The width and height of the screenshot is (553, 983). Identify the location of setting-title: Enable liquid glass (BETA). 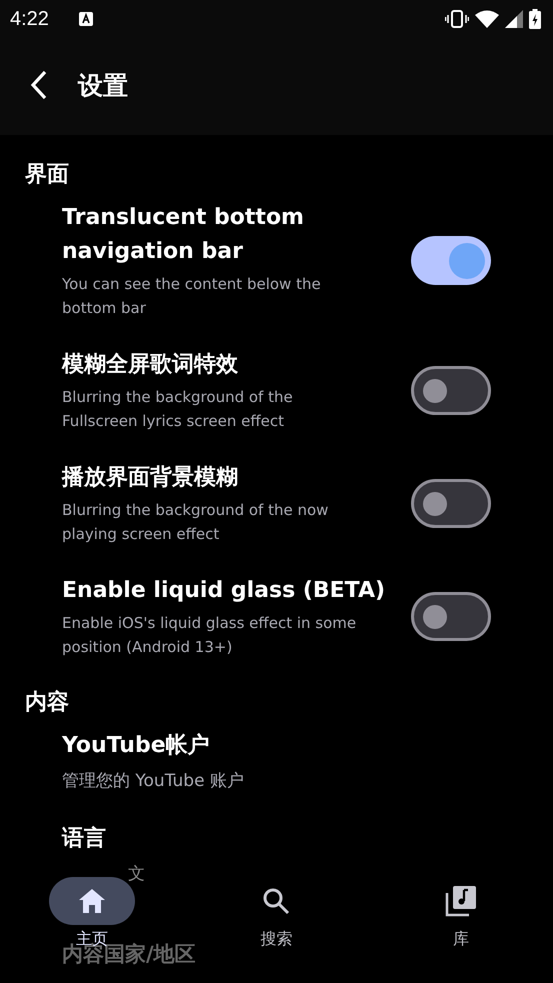
(224, 591).